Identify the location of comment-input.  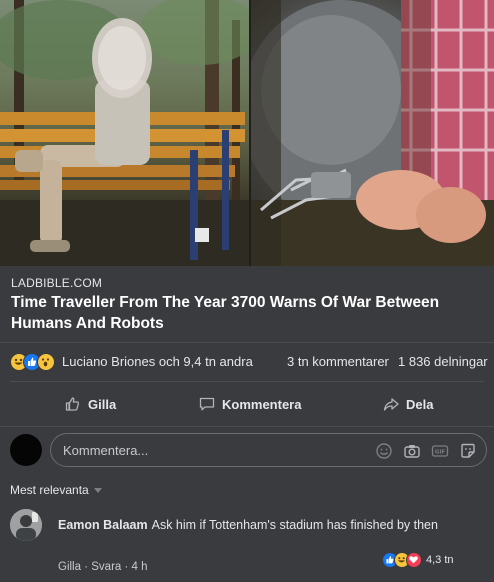
(213, 450).